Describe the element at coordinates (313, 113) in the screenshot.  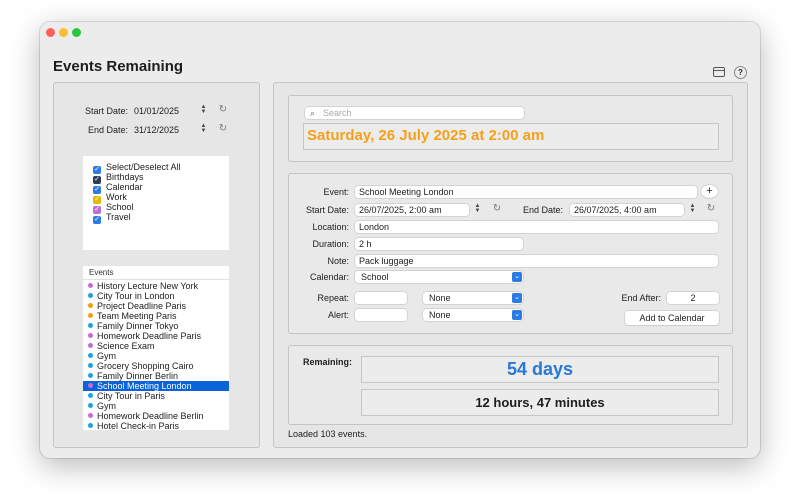
I see `search-icon: ⌕` at that location.